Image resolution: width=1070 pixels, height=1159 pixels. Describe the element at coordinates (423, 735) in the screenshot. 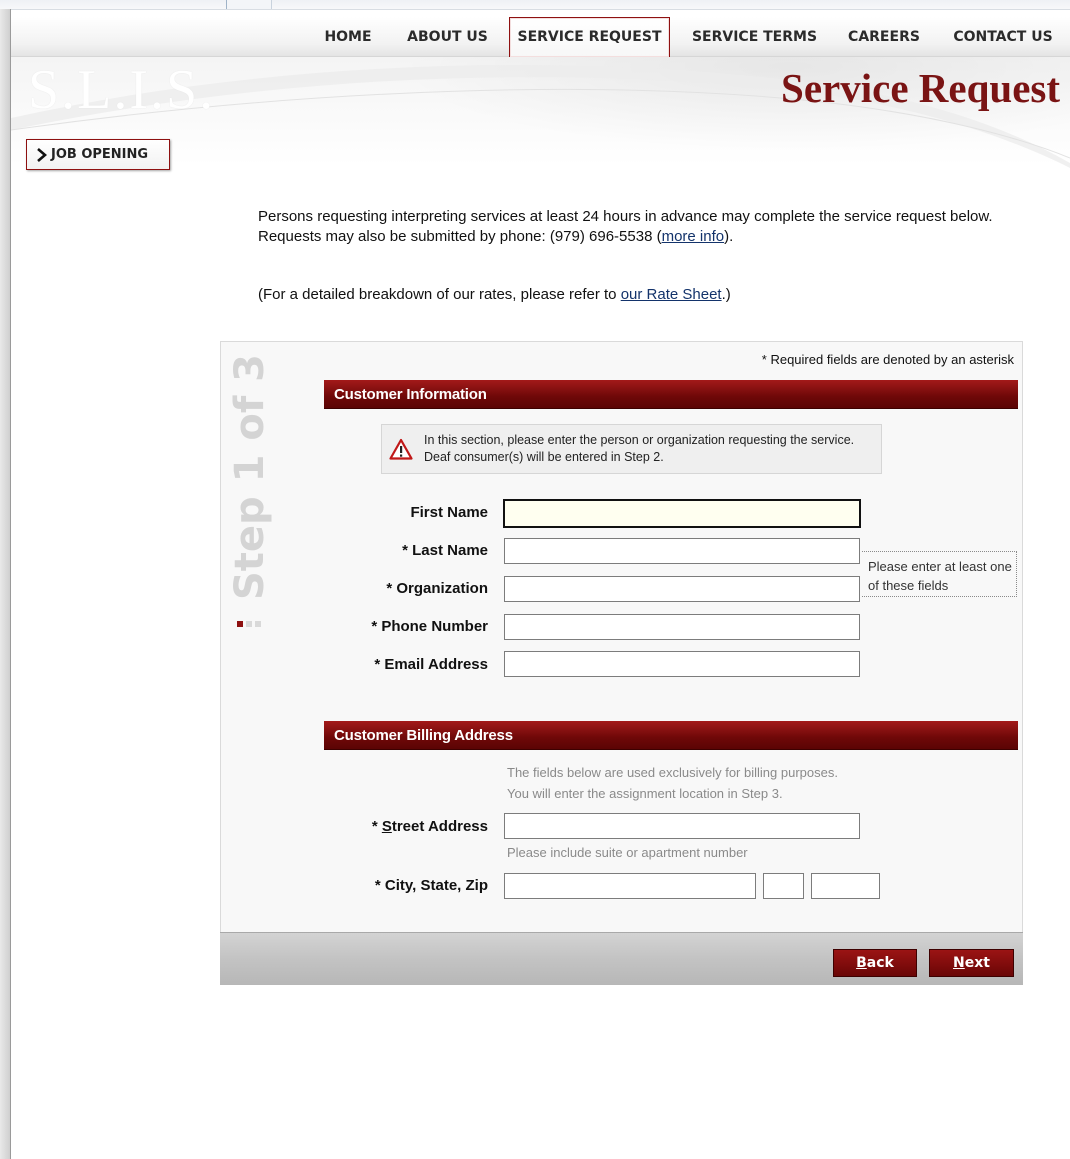

I see `section-title: Customer Billing Address` at that location.